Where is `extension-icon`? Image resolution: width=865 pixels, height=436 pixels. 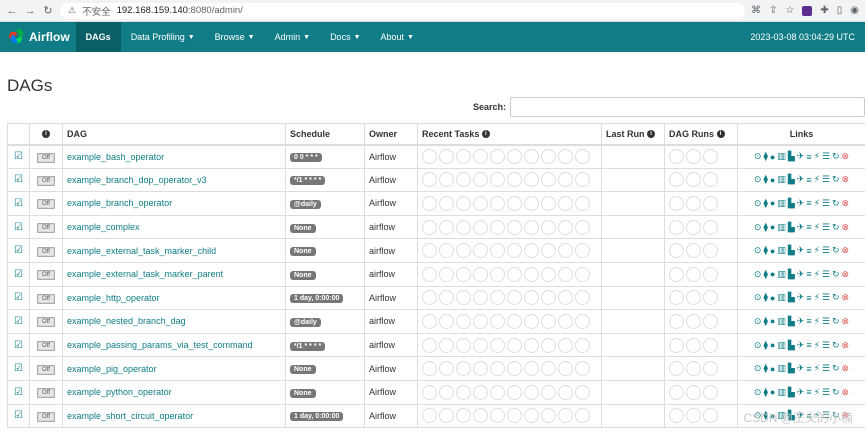 extension-icon is located at coordinates (807, 10).